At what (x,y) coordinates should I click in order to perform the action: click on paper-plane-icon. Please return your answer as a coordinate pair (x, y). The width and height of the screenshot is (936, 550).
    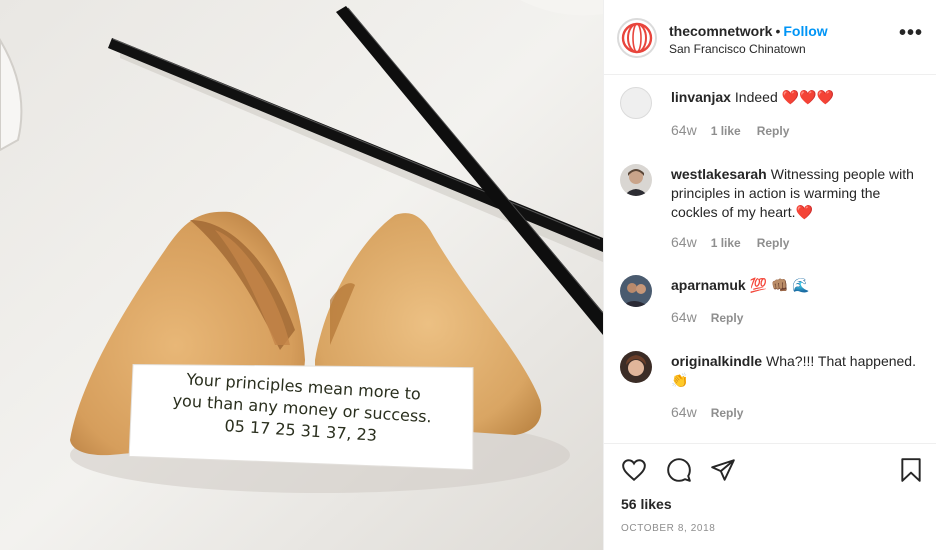
    Looking at the image, I should click on (723, 470).